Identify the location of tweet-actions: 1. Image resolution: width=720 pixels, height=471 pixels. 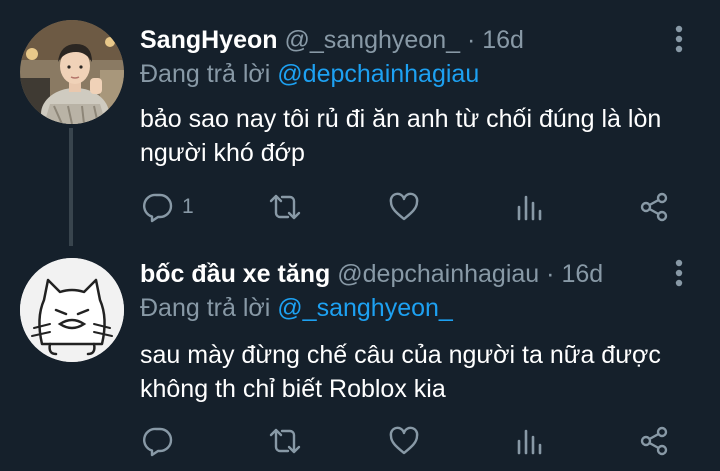
(420, 207).